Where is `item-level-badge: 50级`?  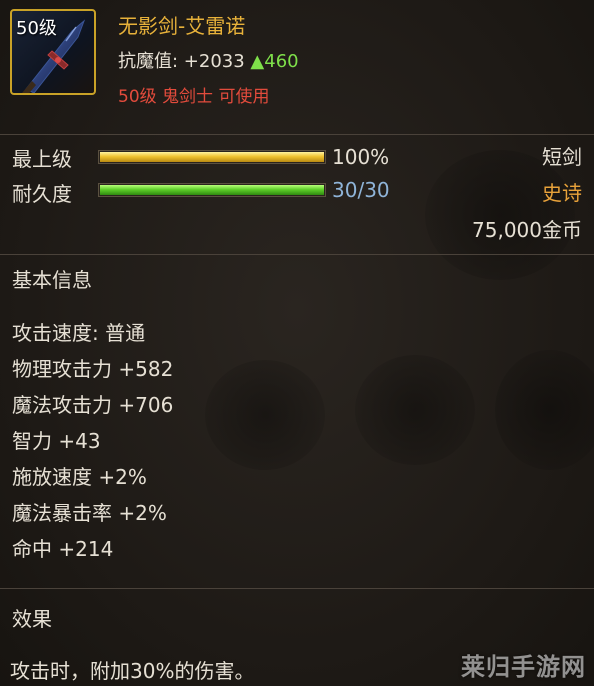 item-level-badge: 50级 is located at coordinates (36, 28).